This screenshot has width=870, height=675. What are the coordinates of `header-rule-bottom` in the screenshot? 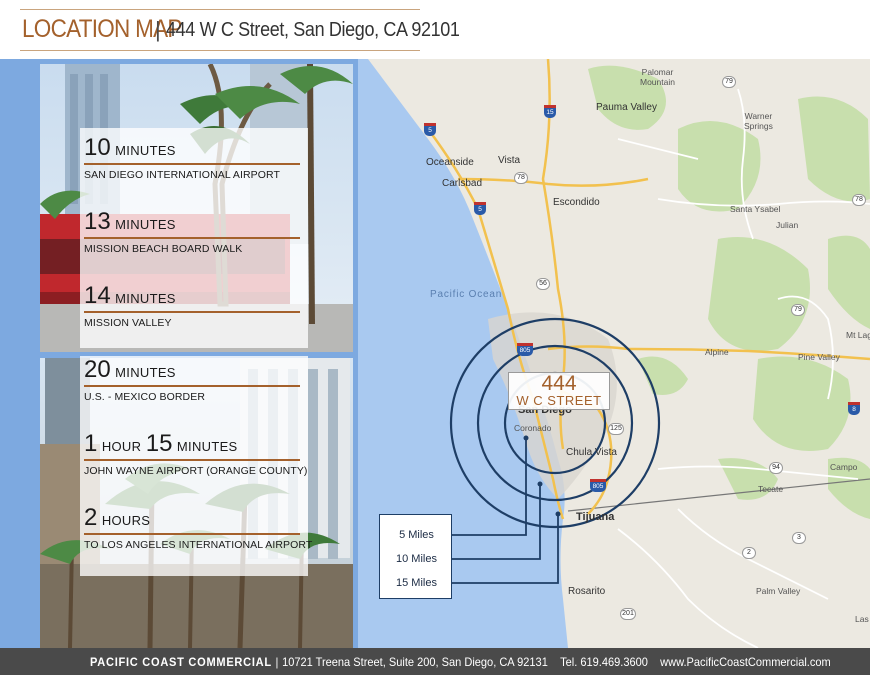 It's located at (220, 50).